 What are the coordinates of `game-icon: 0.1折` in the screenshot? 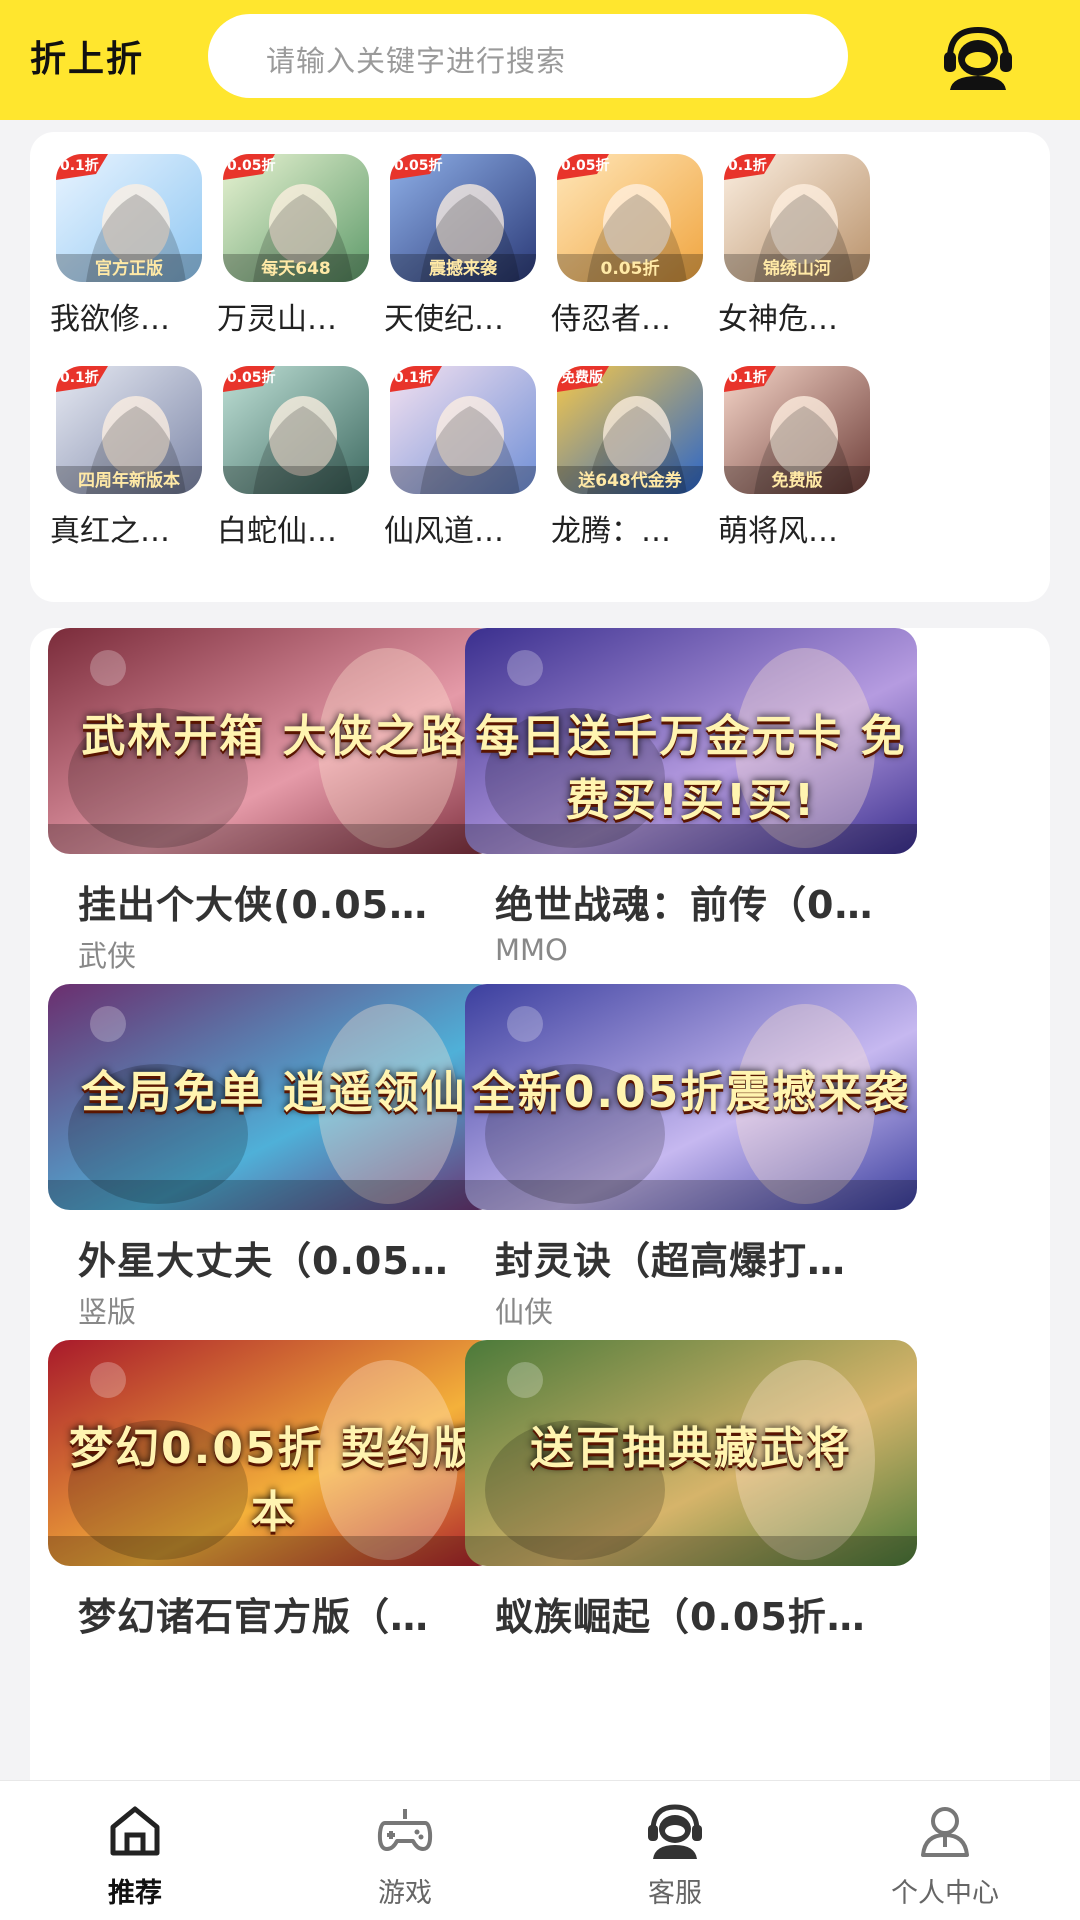 It's located at (463, 430).